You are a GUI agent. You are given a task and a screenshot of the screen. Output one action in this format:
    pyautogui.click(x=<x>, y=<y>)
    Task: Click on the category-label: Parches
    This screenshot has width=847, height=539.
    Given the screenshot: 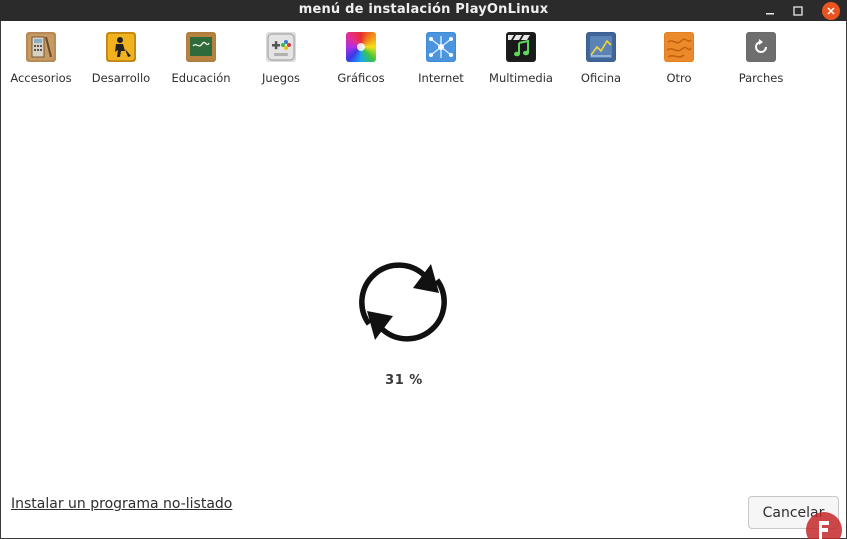 What is the action you would take?
    pyautogui.click(x=761, y=78)
    